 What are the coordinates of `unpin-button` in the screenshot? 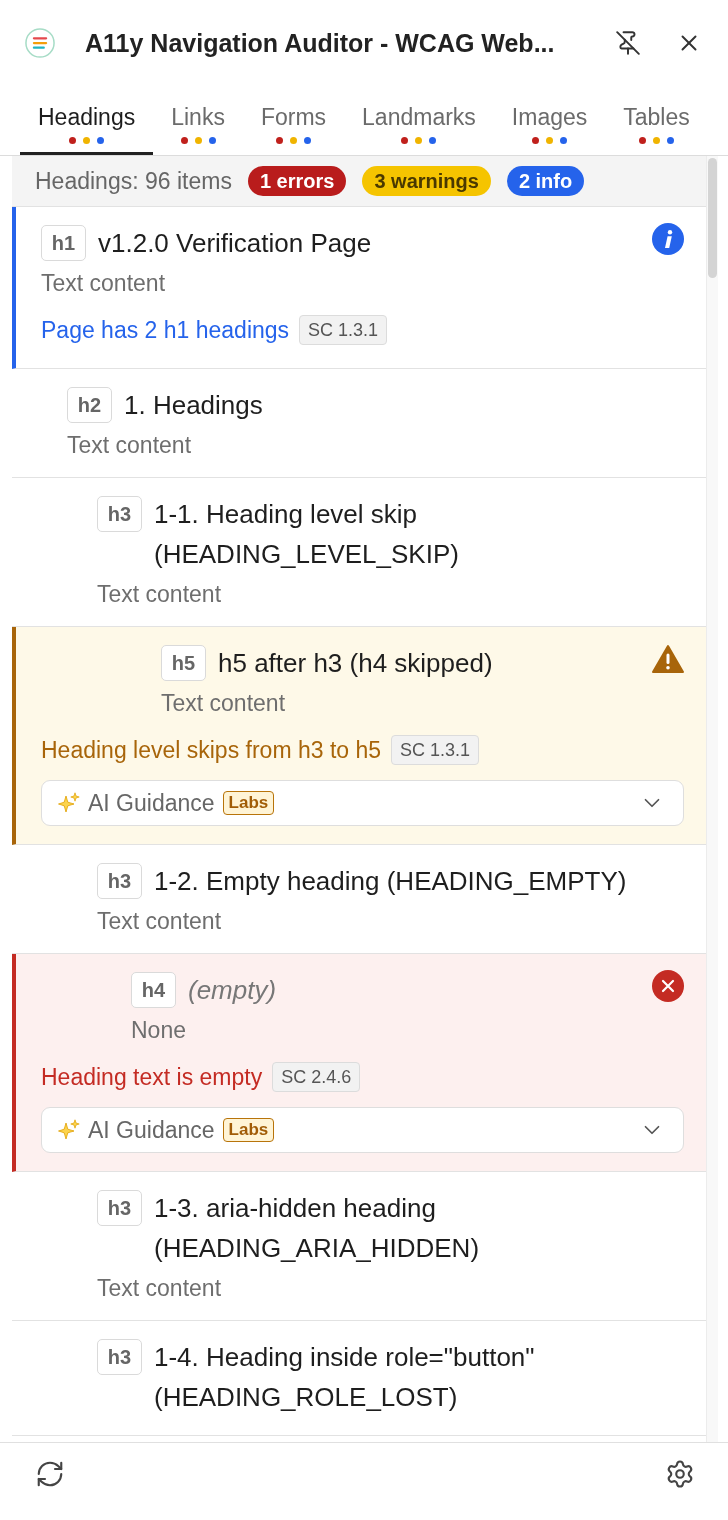 It's located at (628, 43).